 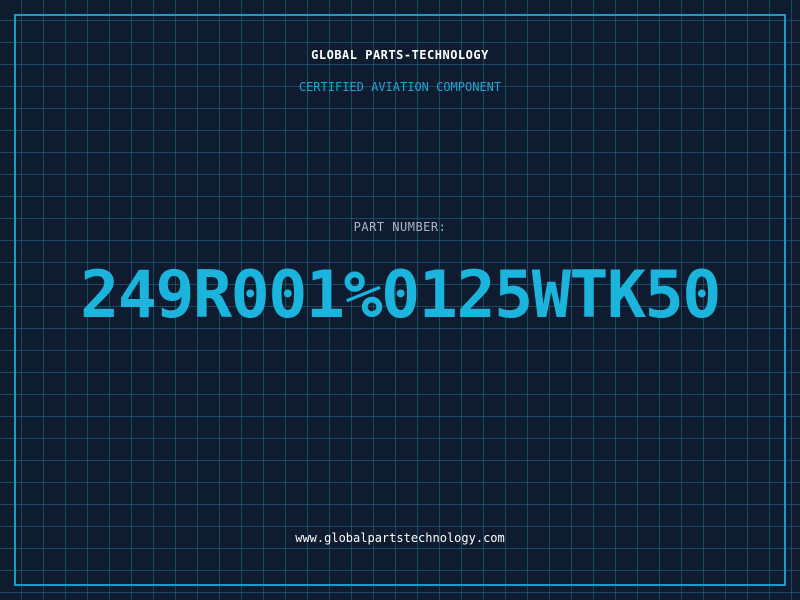 What do you see at coordinates (400, 295) in the screenshot?
I see `part-number-value: 249R001%0125WTK50` at bounding box center [400, 295].